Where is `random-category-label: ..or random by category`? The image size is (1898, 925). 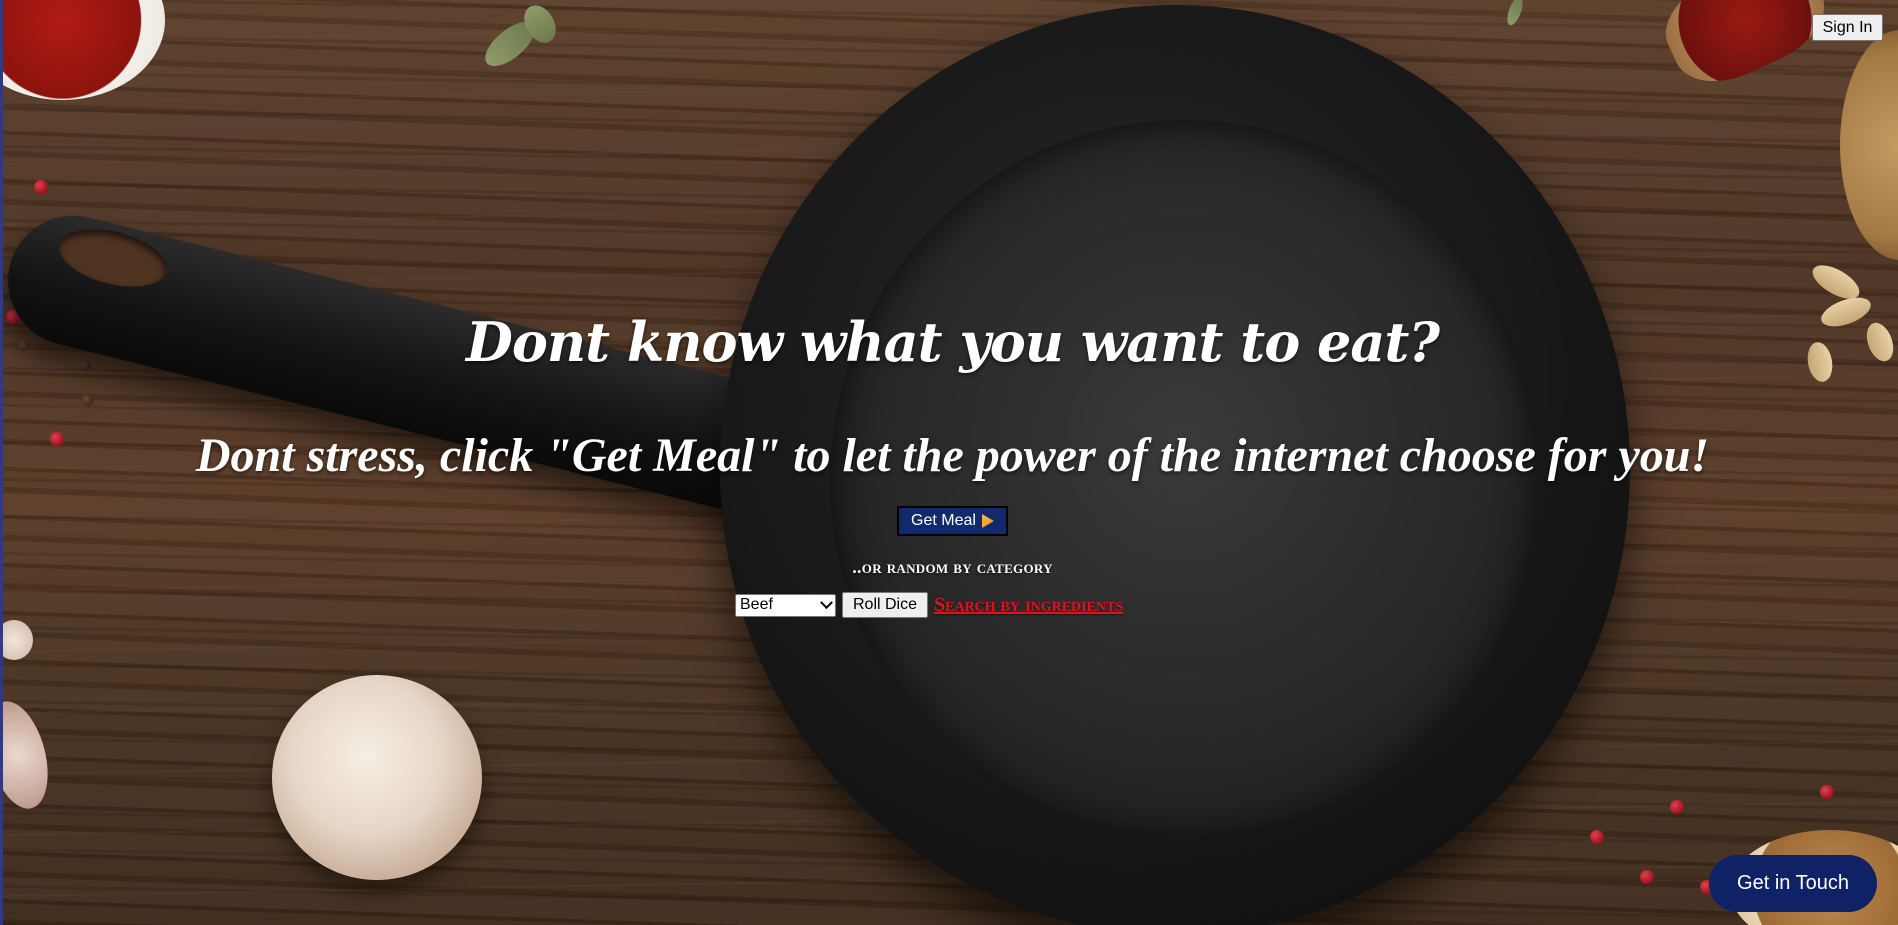
random-category-label: ..or random by category is located at coordinates (952, 567).